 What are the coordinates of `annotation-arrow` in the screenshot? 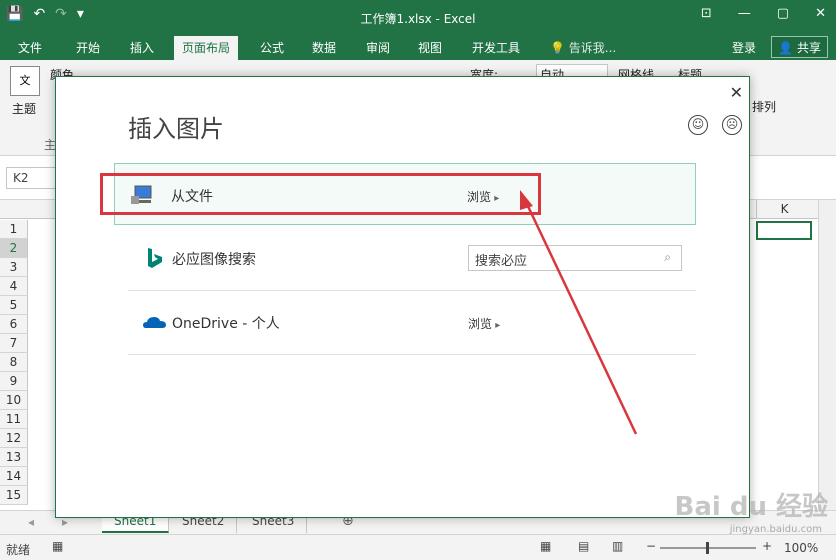 It's located at (579, 312).